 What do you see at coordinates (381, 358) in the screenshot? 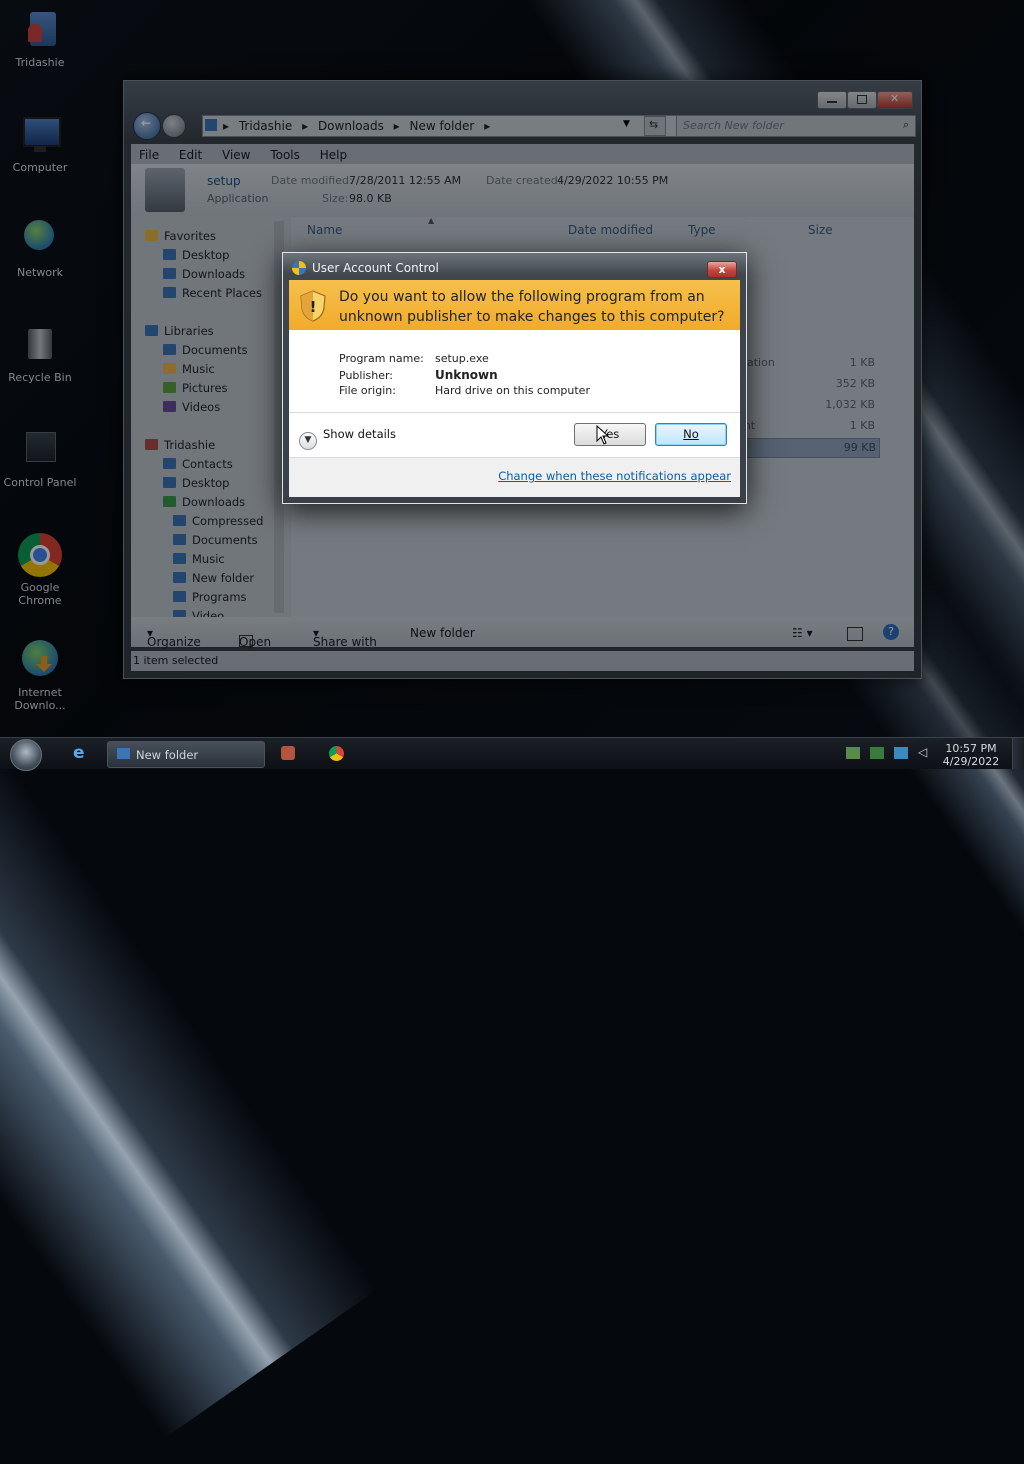
I see `program-name-label: Program name:` at bounding box center [381, 358].